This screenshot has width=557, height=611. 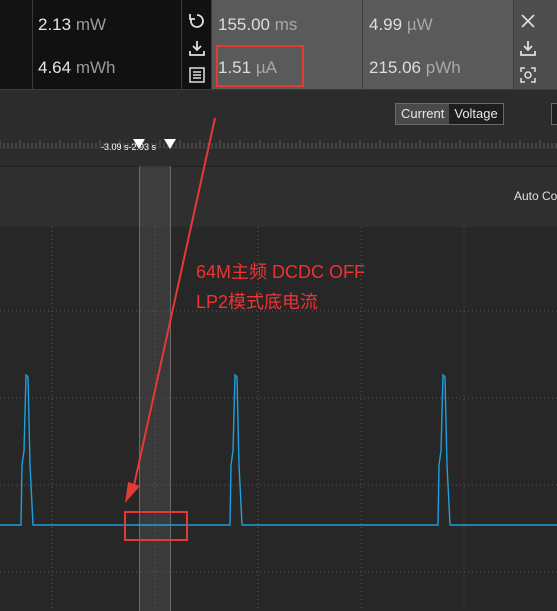 What do you see at coordinates (170, 310) in the screenshot?
I see `annotation-arrow` at bounding box center [170, 310].